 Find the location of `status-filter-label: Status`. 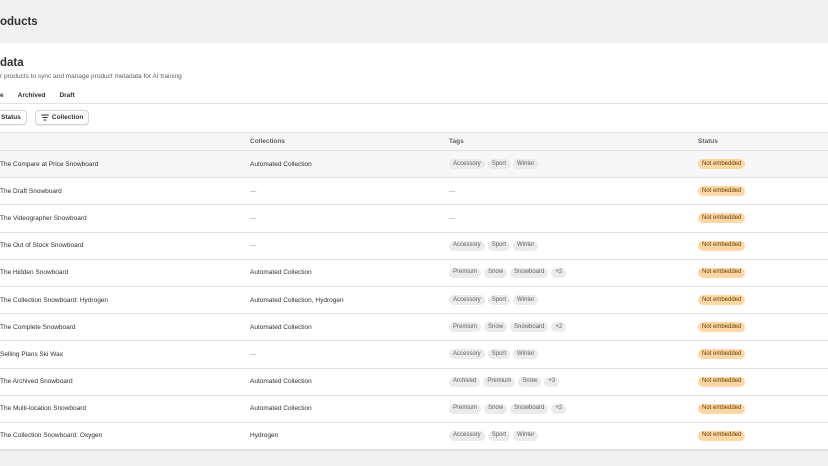

status-filter-label: Status is located at coordinates (11, 117).